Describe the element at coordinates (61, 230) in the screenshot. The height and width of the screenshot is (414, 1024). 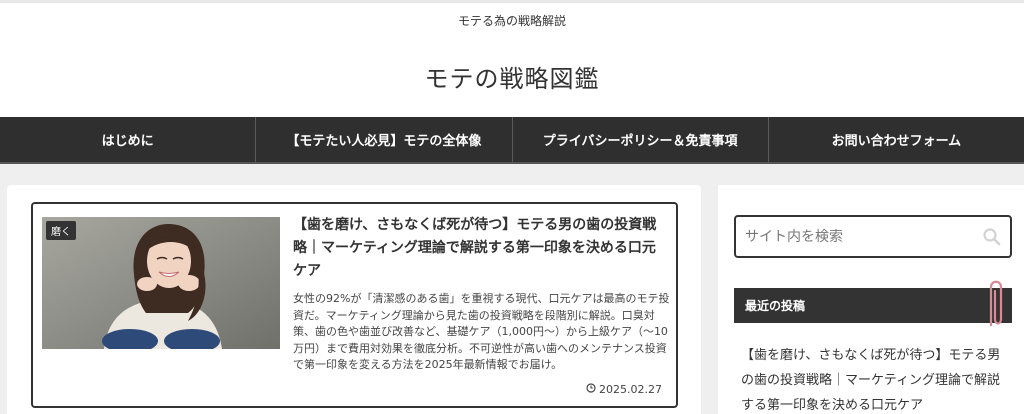
I see `category-badge: 磨く` at that location.